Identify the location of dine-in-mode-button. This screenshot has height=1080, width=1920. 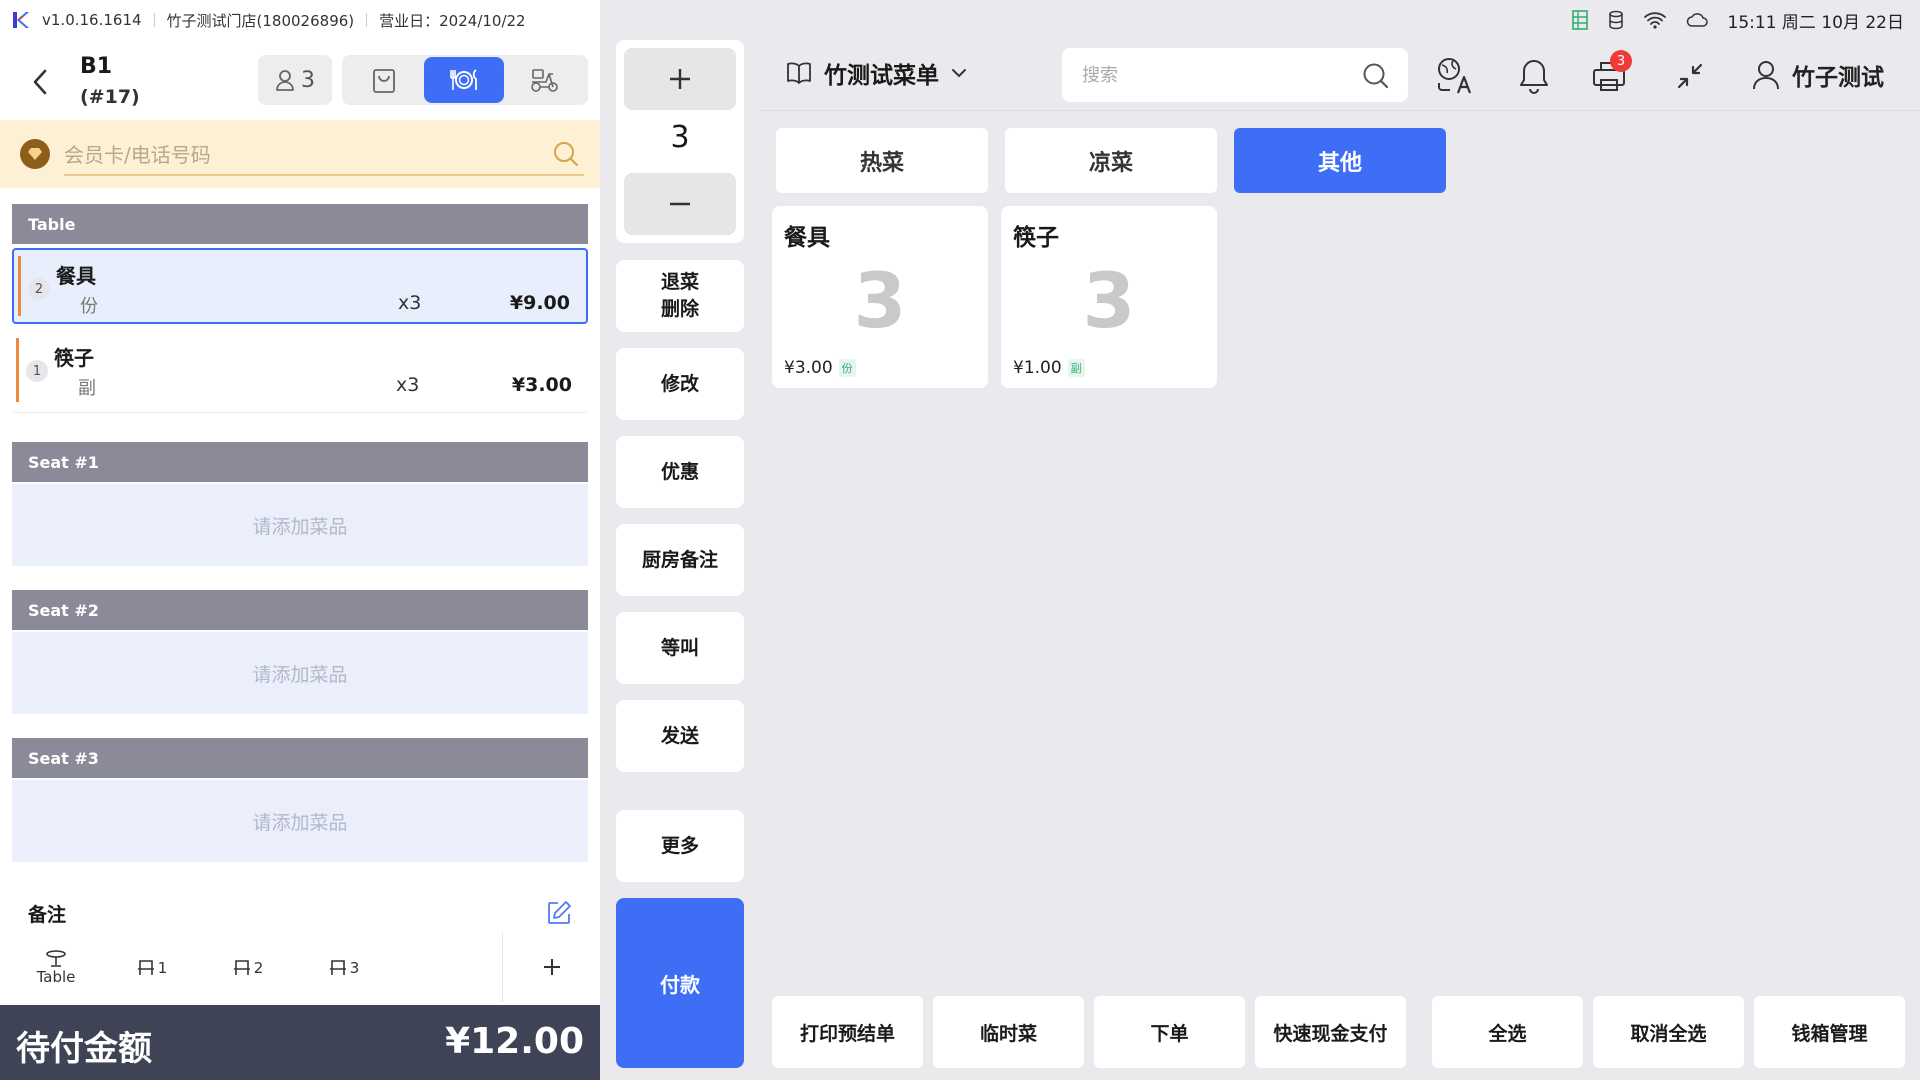
(464, 80).